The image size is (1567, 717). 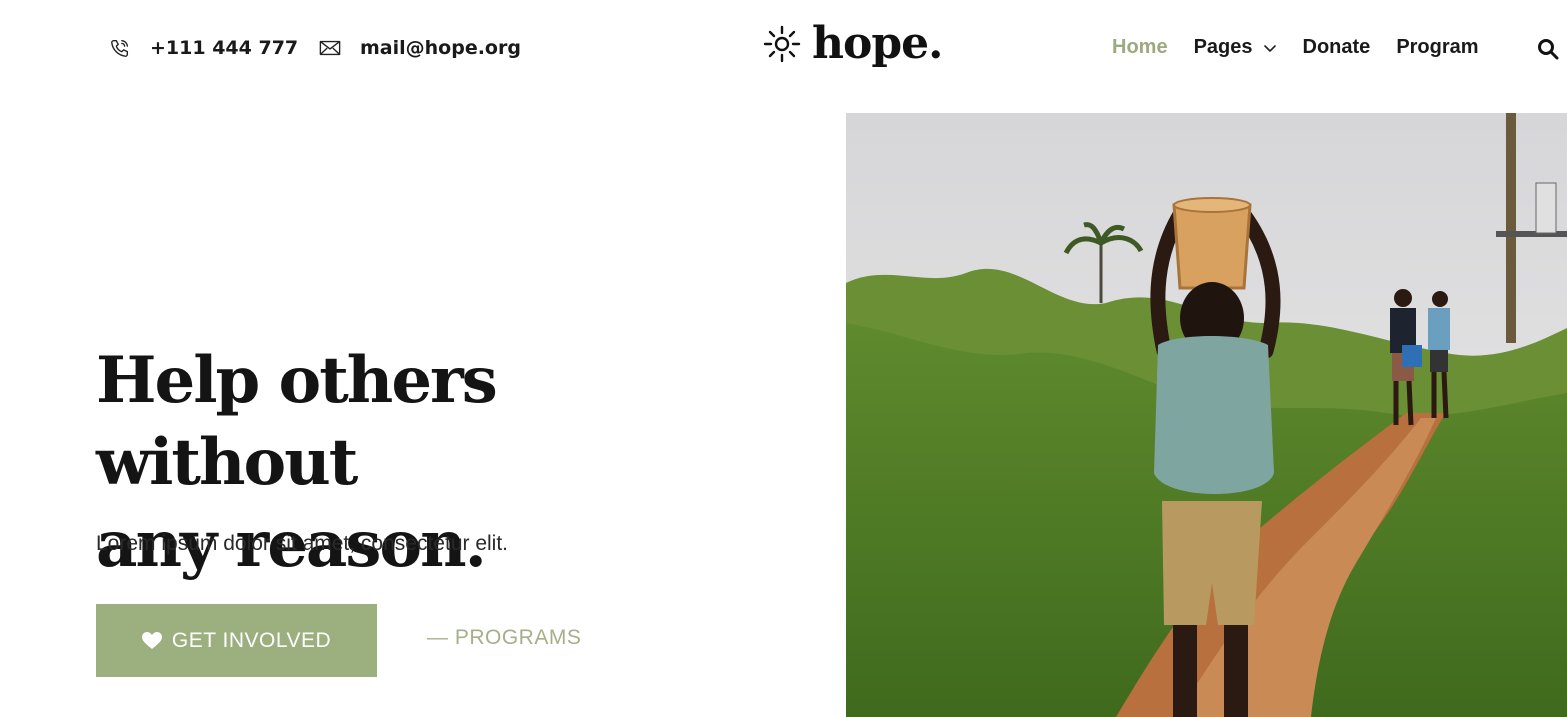 What do you see at coordinates (120, 48) in the screenshot?
I see `phone-icon` at bounding box center [120, 48].